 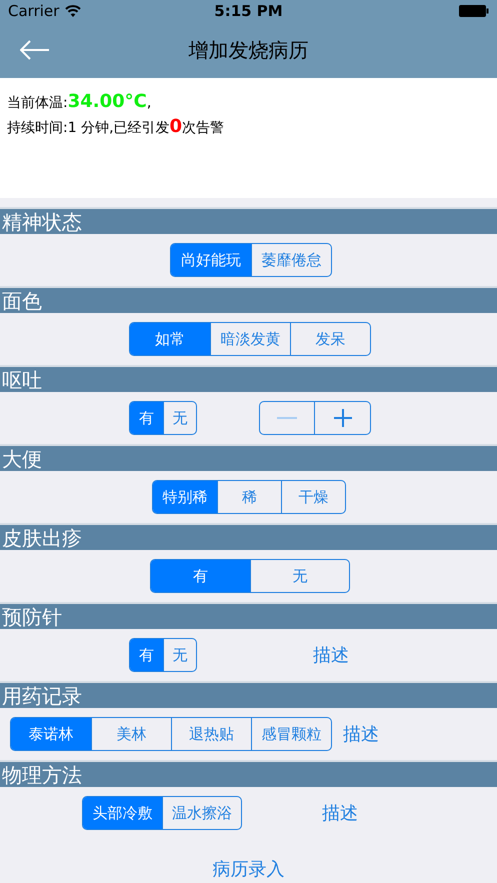 What do you see at coordinates (73, 11) in the screenshot?
I see `wifi-icon` at bounding box center [73, 11].